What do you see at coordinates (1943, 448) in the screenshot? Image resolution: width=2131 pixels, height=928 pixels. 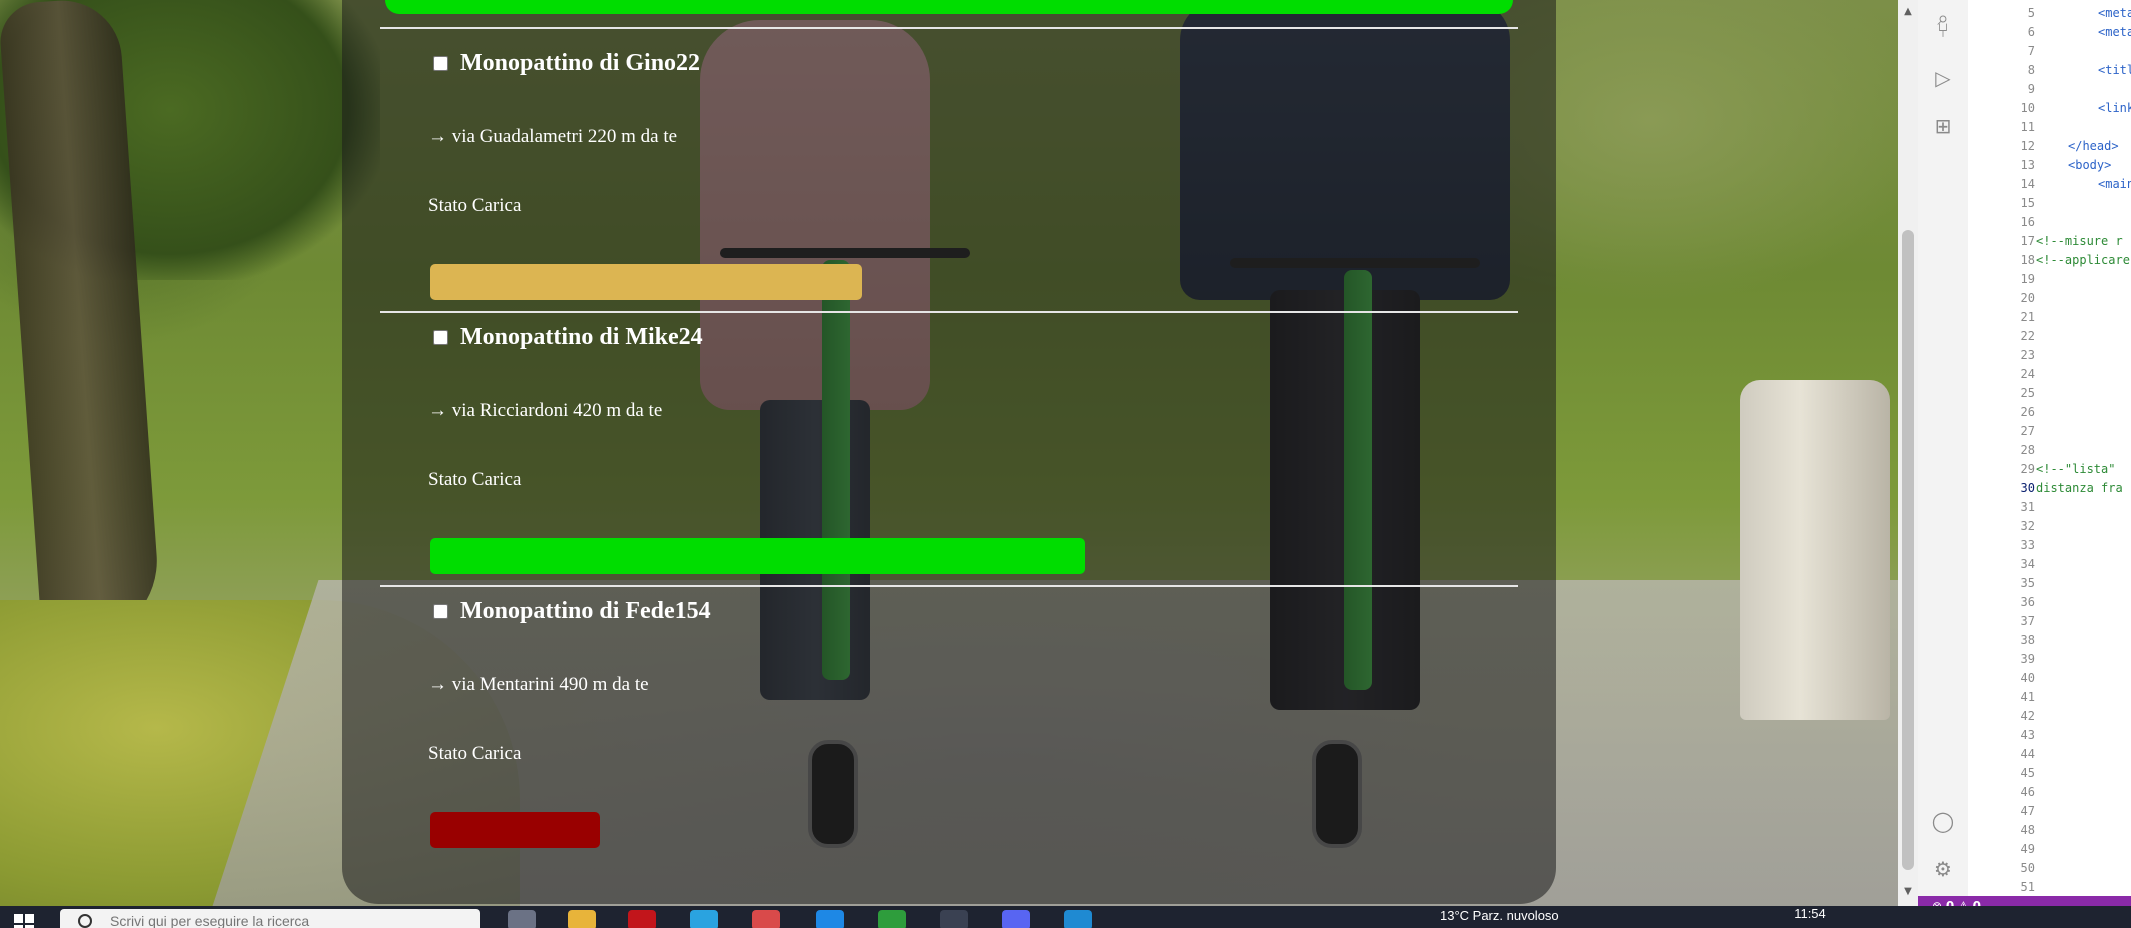 I see `activity-bar: ⌕ ⑂ ▷ ⊞ ◯ ⚙` at bounding box center [1943, 448].